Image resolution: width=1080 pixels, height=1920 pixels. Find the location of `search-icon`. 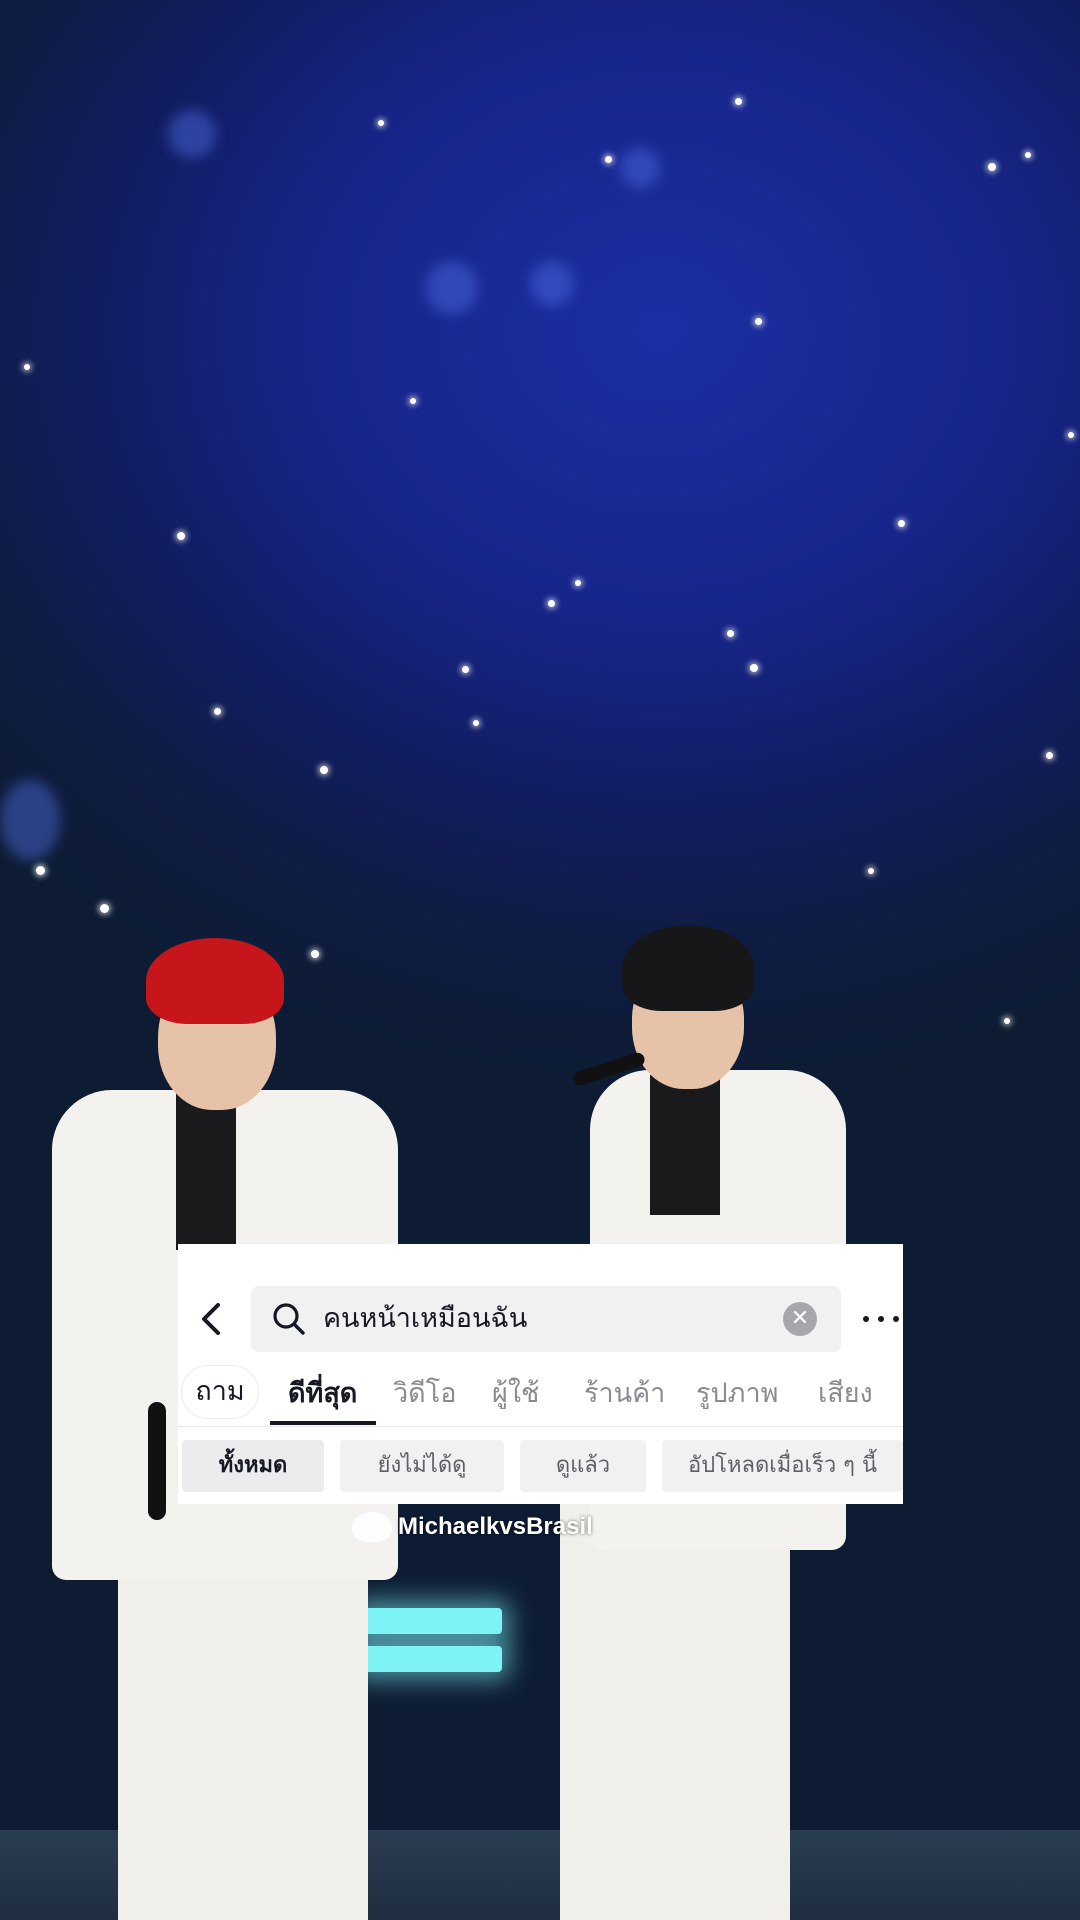

search-icon is located at coordinates (289, 1319).